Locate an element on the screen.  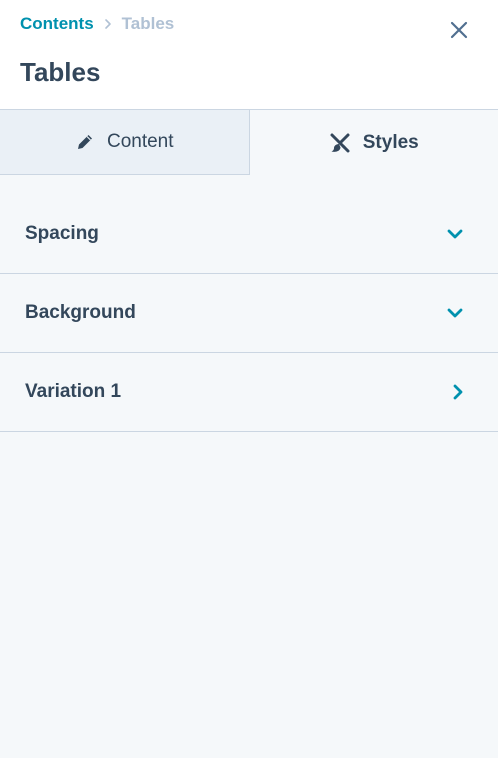
section-label: Variation 1 is located at coordinates (73, 391).